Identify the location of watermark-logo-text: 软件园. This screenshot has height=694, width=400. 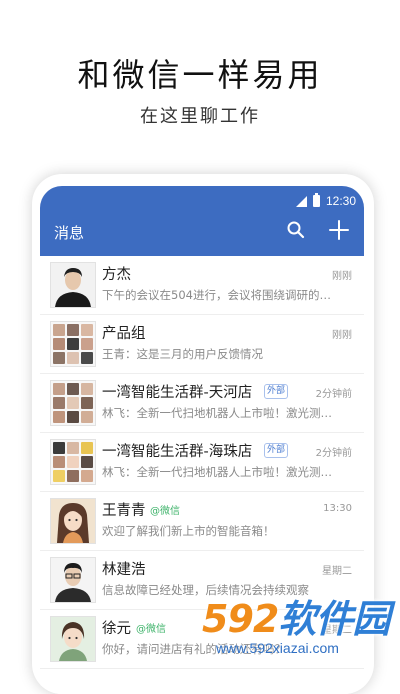
(334, 619).